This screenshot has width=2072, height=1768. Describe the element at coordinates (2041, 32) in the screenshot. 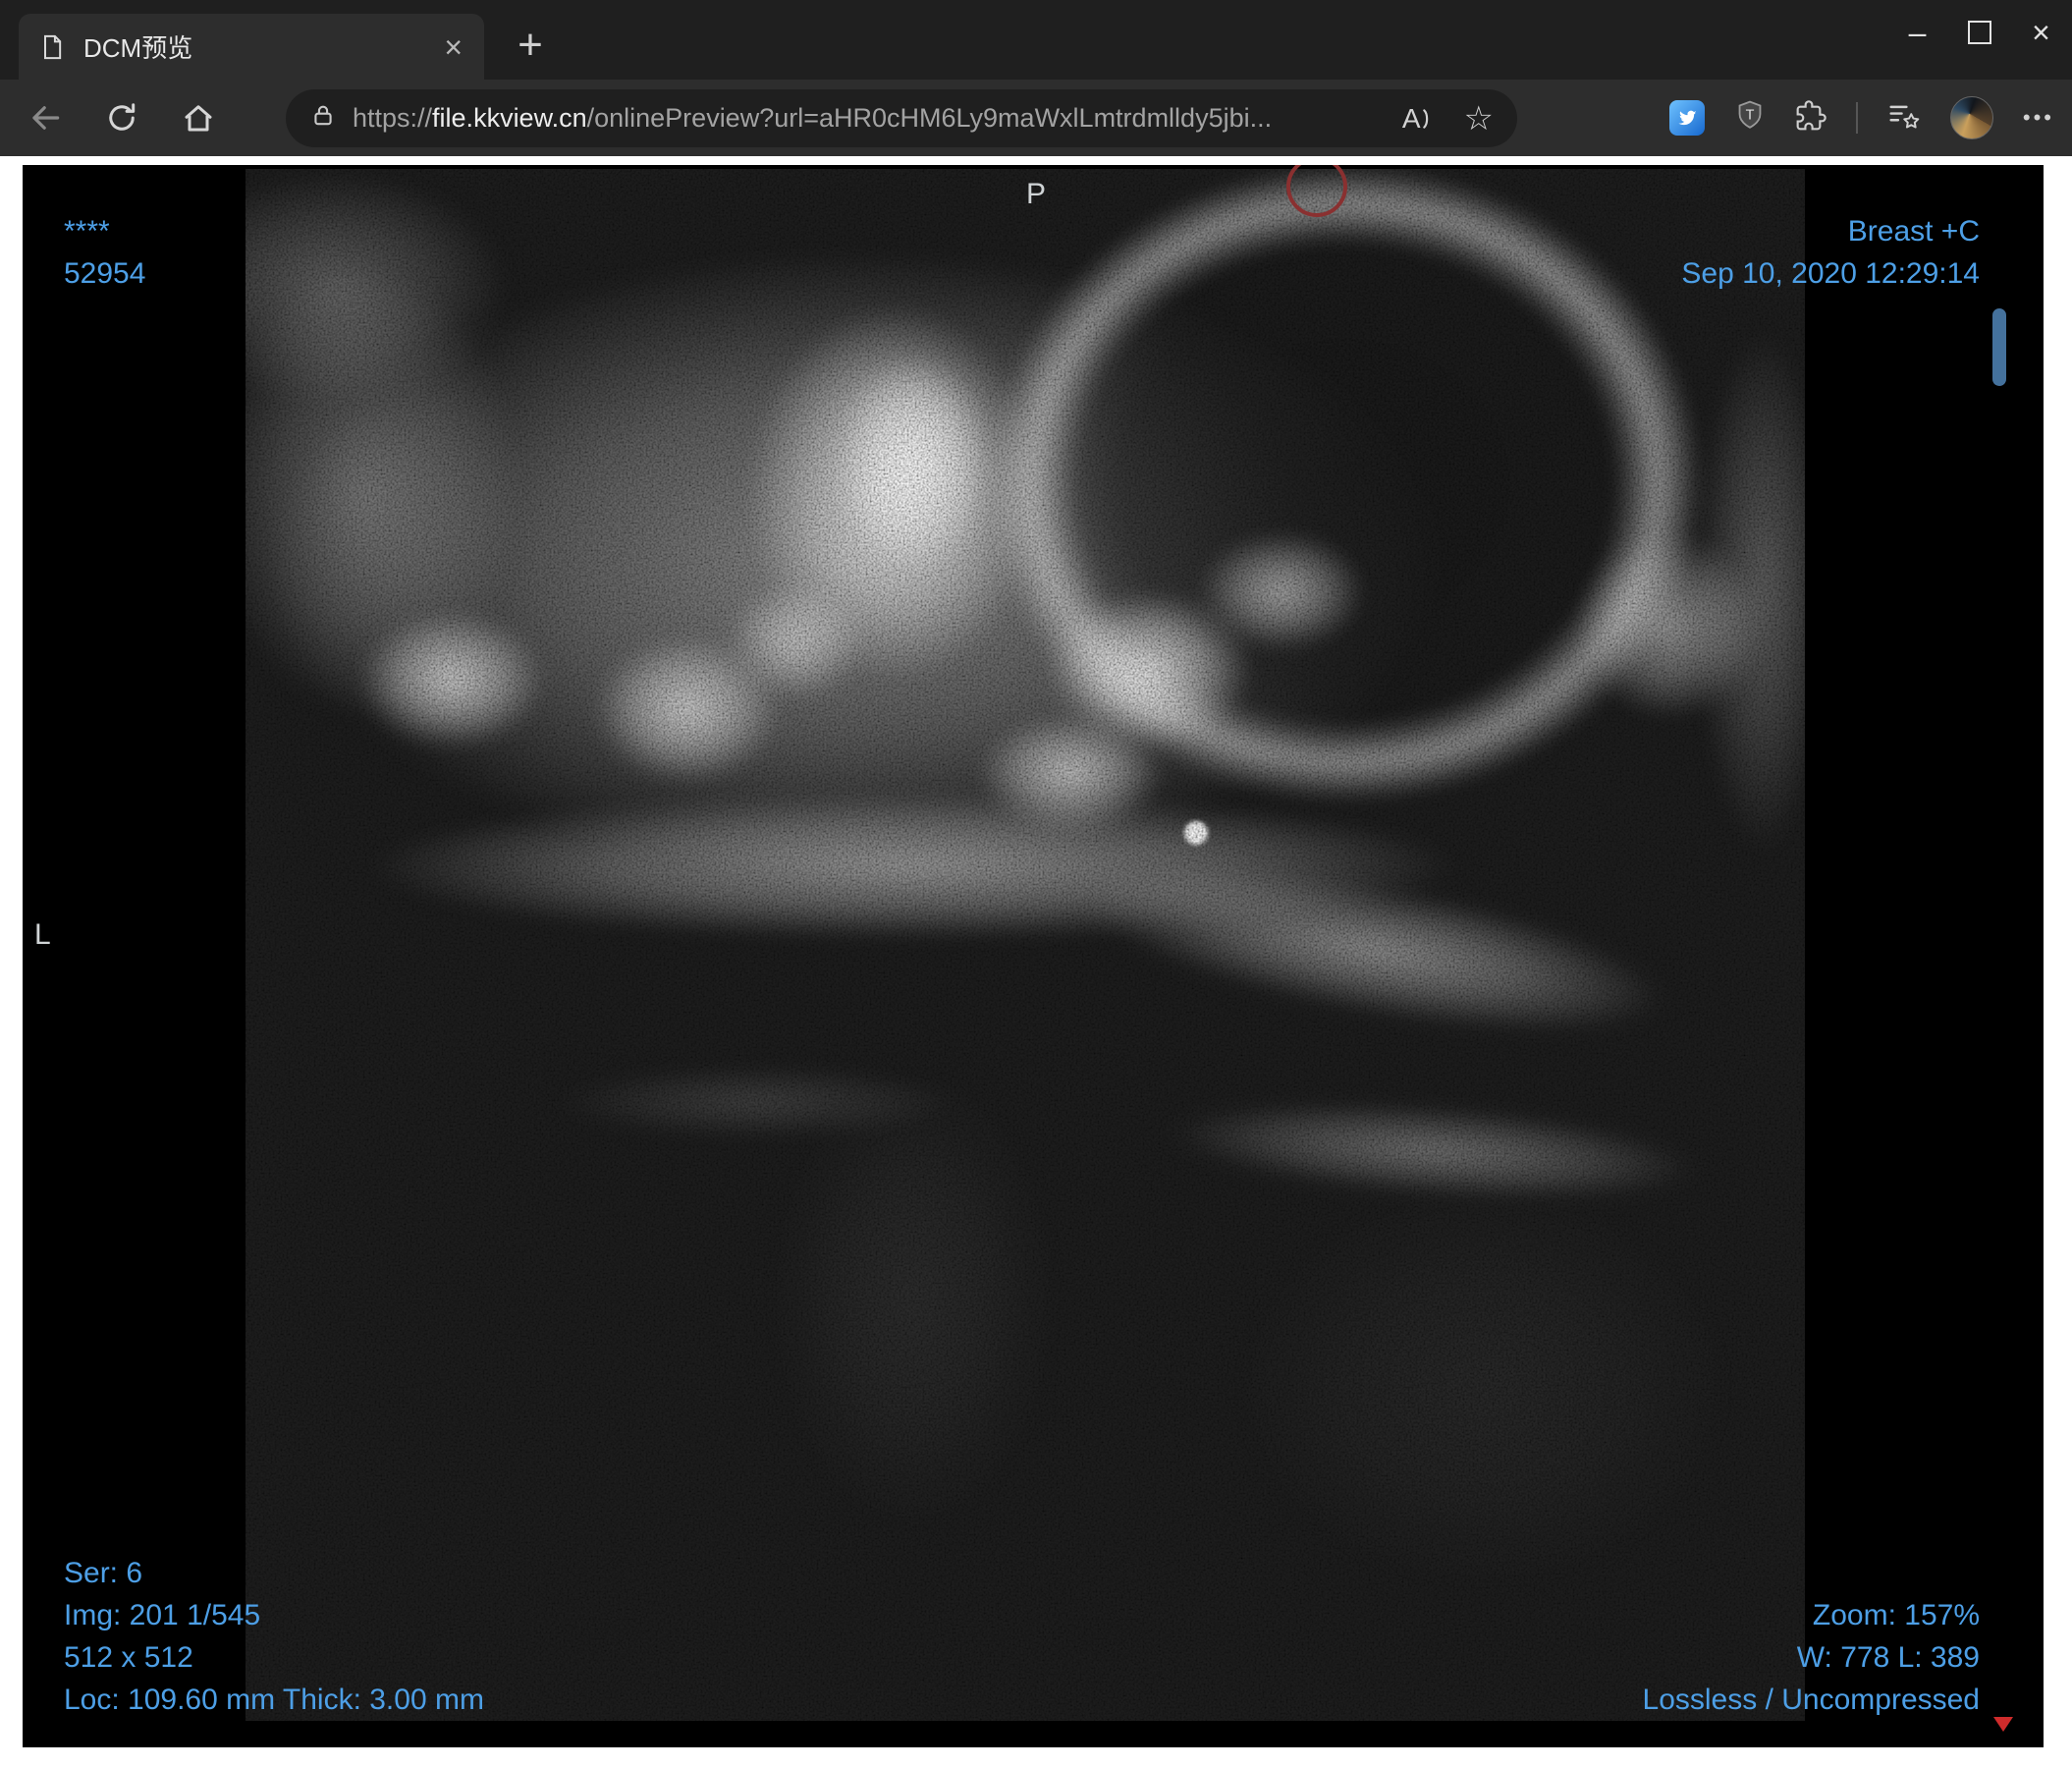

I see `close-window-button: ×` at that location.